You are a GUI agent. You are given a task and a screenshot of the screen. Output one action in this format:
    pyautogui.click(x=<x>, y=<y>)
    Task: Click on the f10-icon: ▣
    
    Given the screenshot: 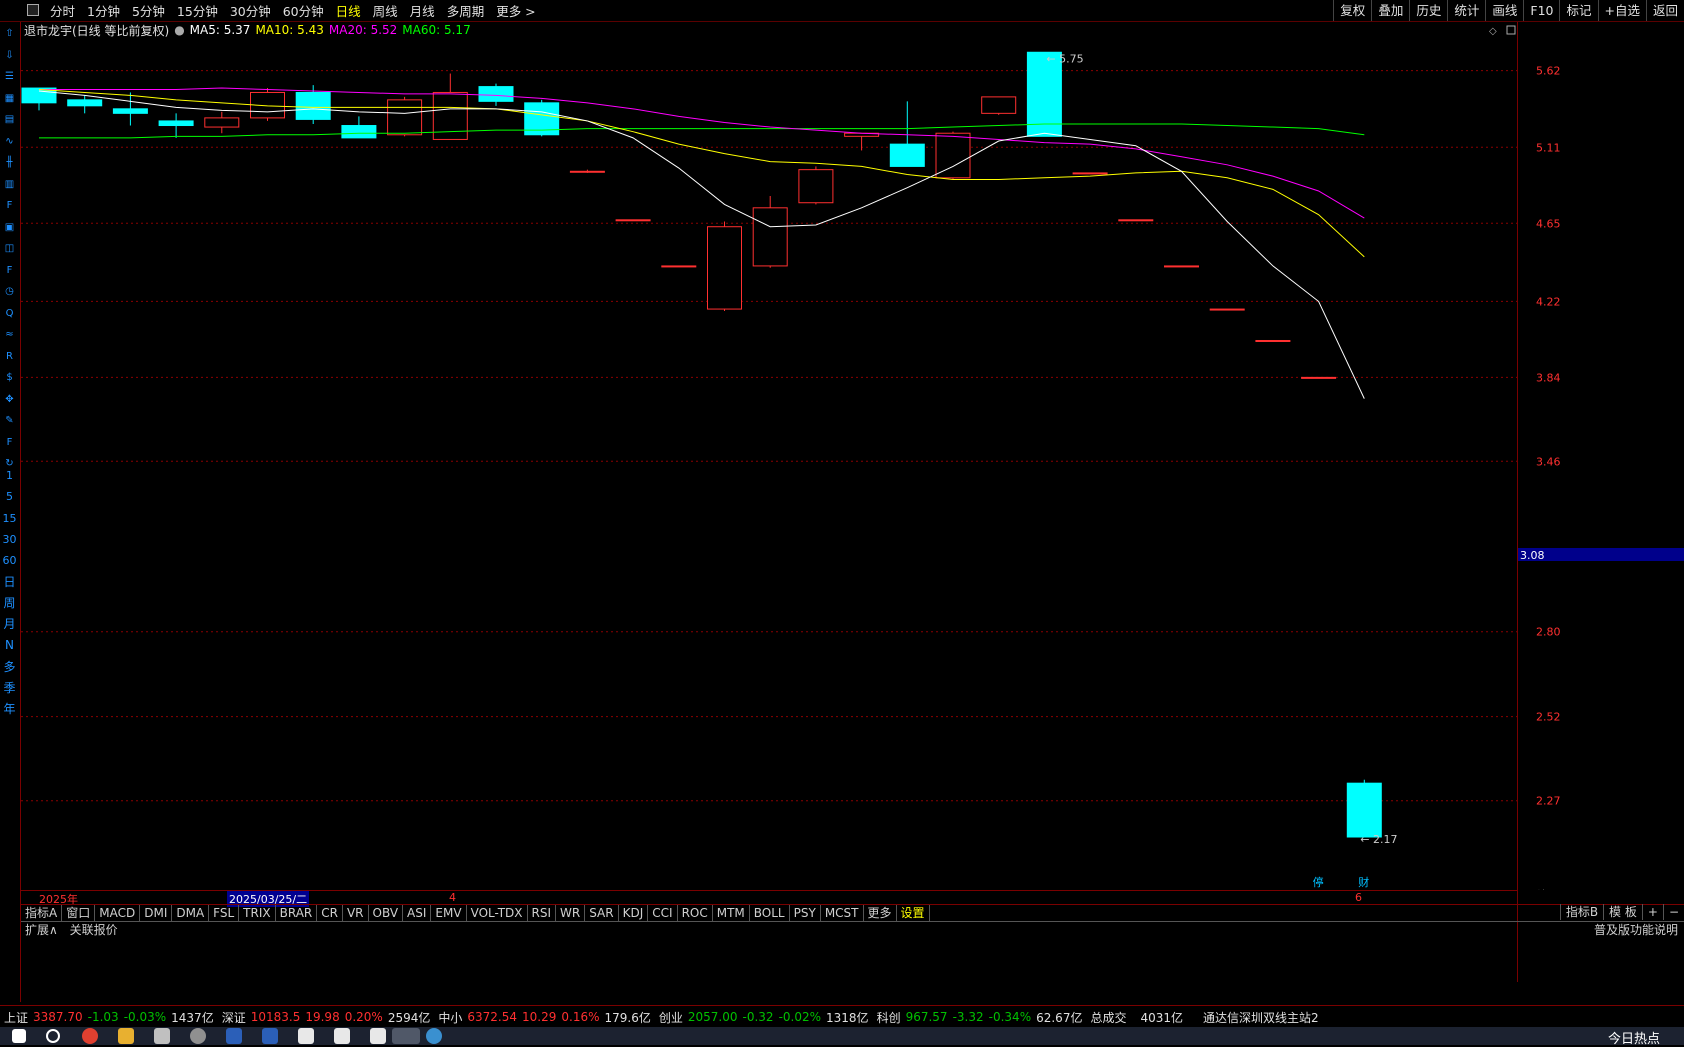 What is the action you would take?
    pyautogui.click(x=9, y=227)
    